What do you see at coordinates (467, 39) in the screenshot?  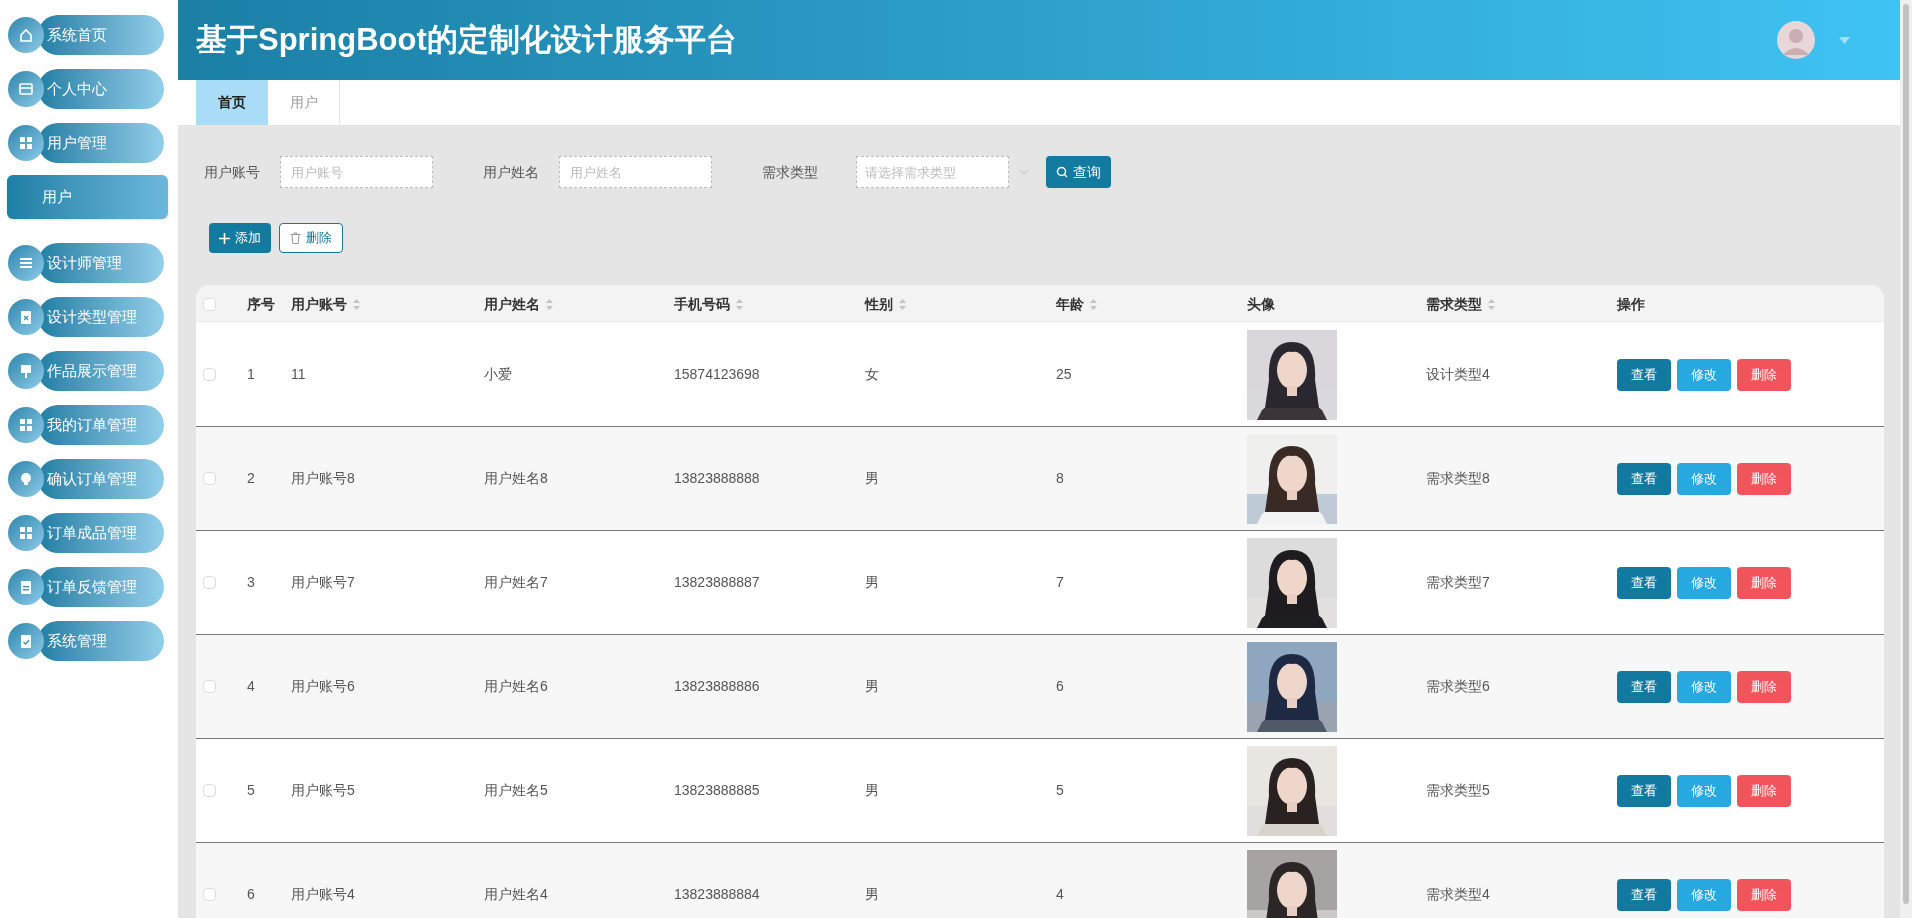 I see `app-title: 基于SpringBoot的定制化设计服务平台` at bounding box center [467, 39].